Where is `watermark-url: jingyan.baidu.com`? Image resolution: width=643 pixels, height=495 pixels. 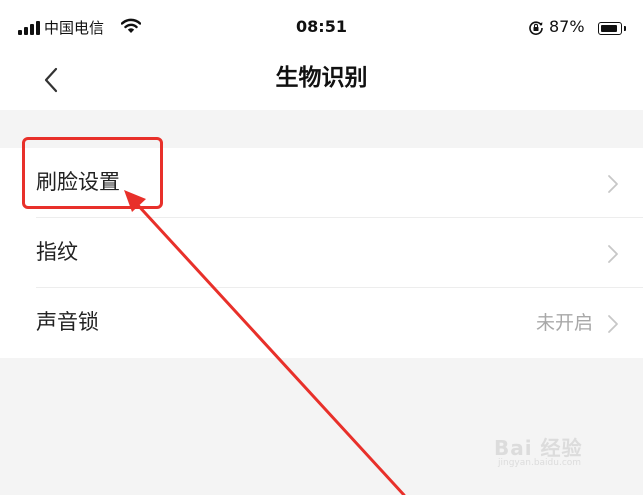
watermark-url: jingyan.baidu.com is located at coordinates (540, 463).